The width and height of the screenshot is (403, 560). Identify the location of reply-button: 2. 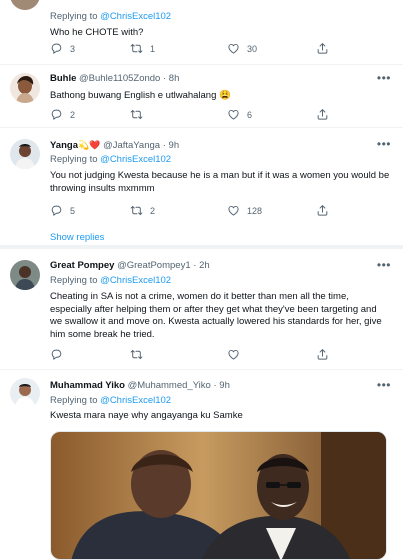
(62, 114).